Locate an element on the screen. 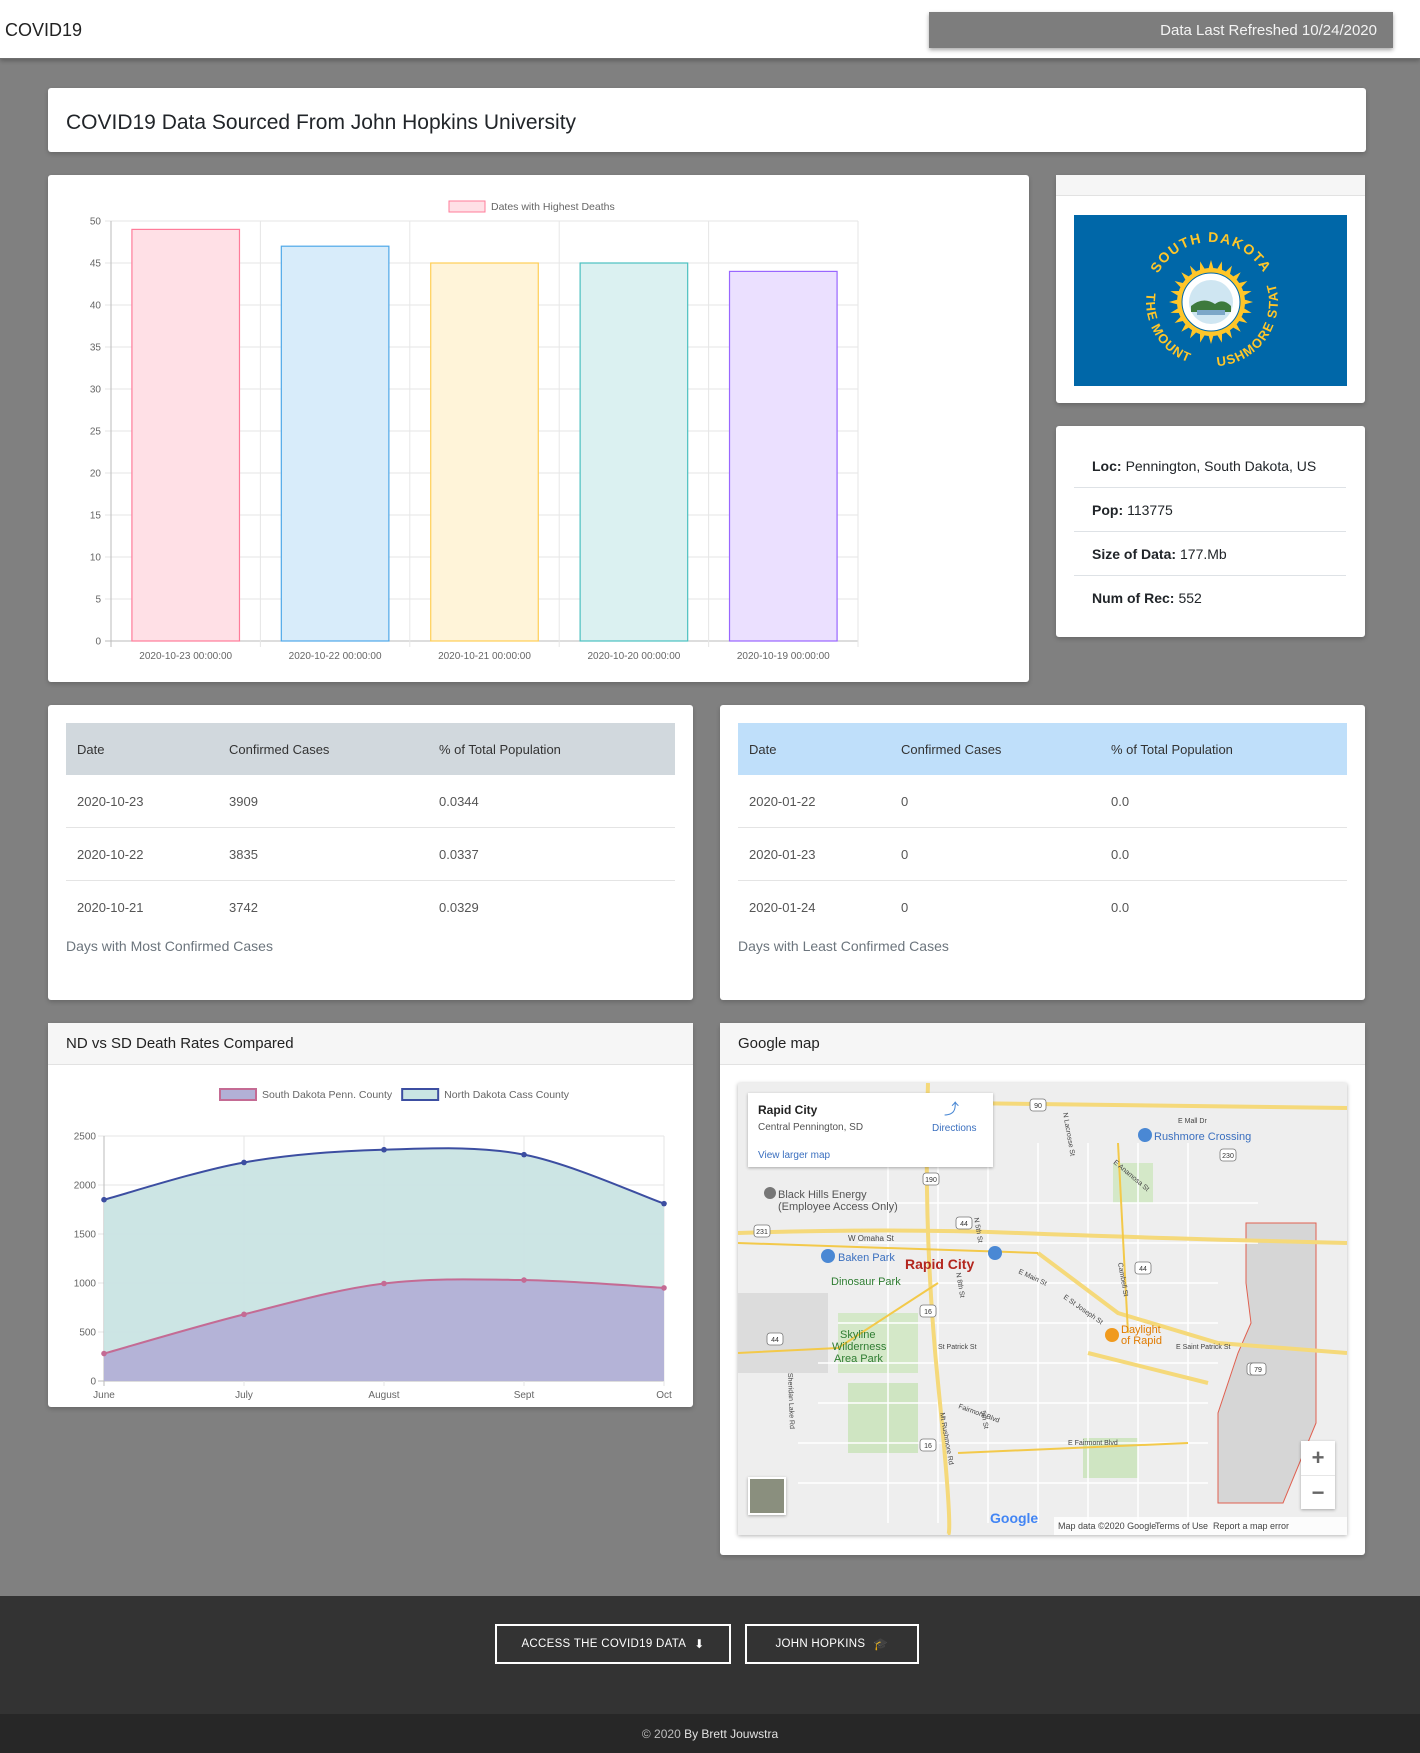 The image size is (1420, 1753). map-label-mall: E Mall Dr is located at coordinates (1192, 1121).